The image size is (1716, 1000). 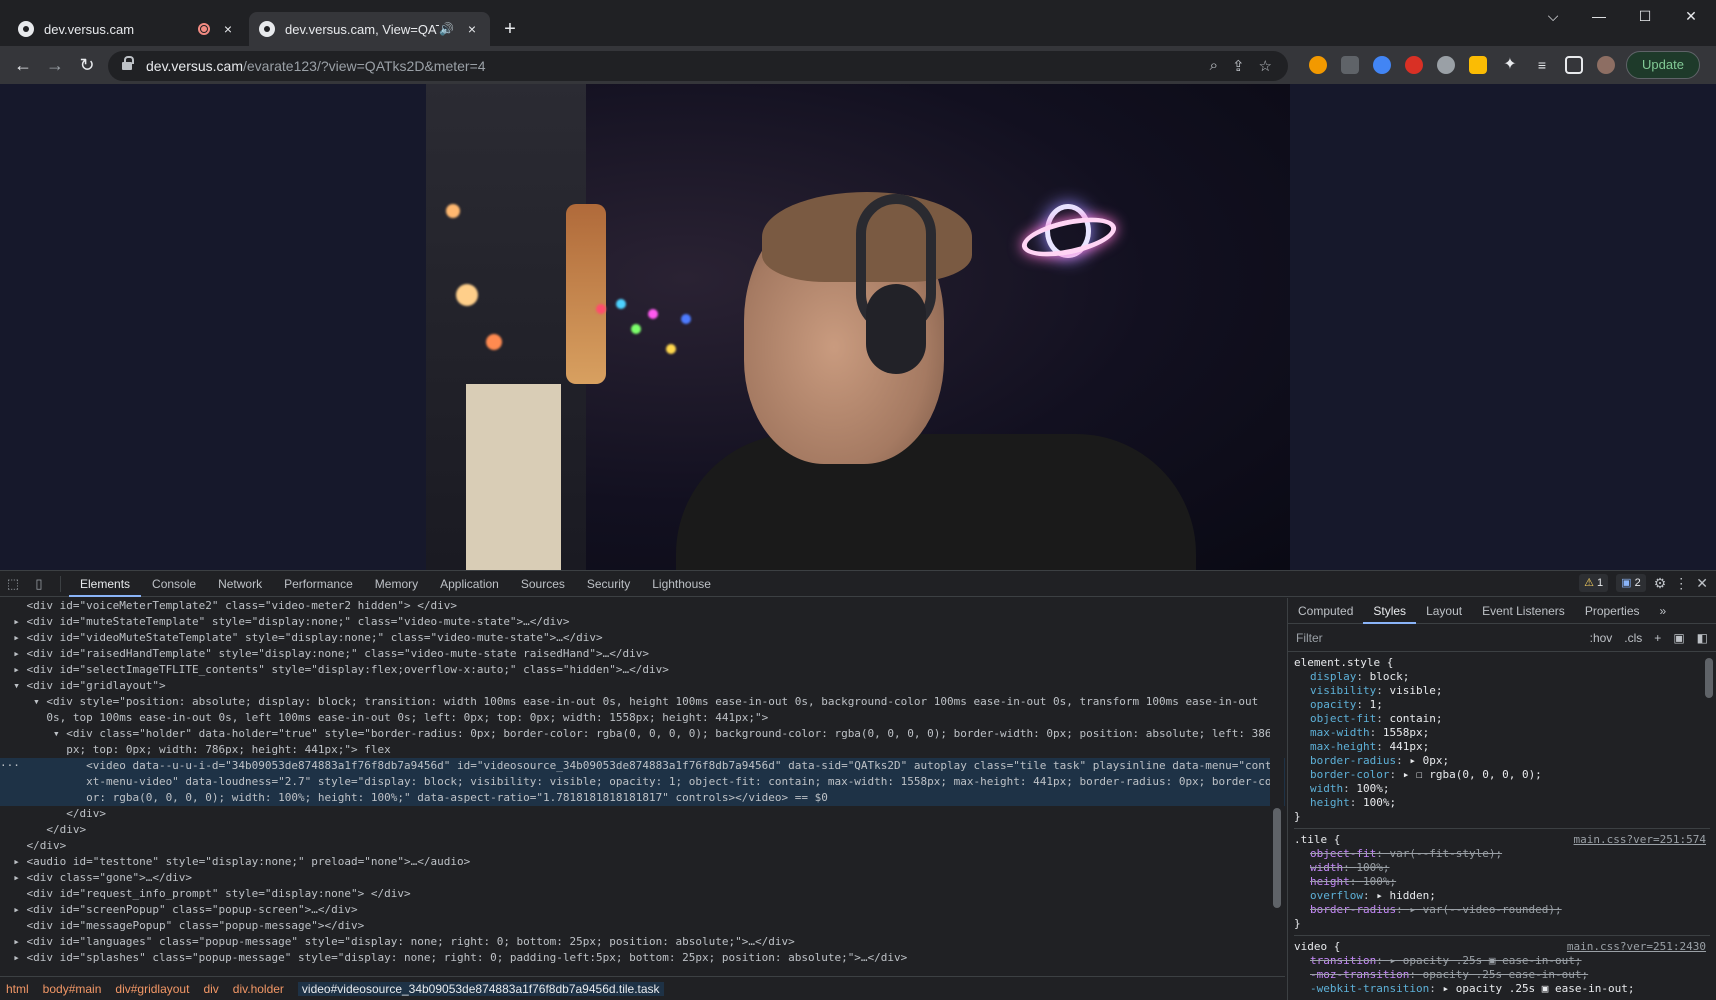 What do you see at coordinates (258, 989) in the screenshot?
I see `crumb-holder: div.holder` at bounding box center [258, 989].